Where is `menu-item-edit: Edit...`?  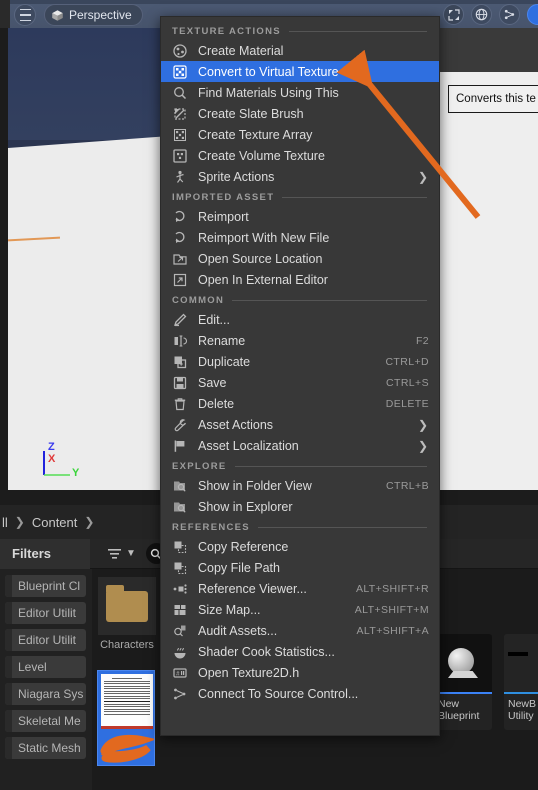 menu-item-edit: Edit... is located at coordinates (300, 319).